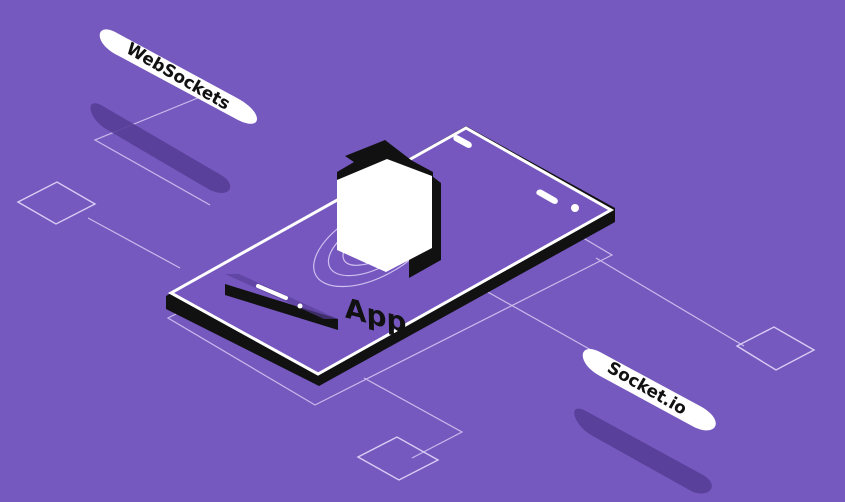 The height and width of the screenshot is (502, 845). Describe the element at coordinates (160, 148) in the screenshot. I see `websockets-shadow` at that location.